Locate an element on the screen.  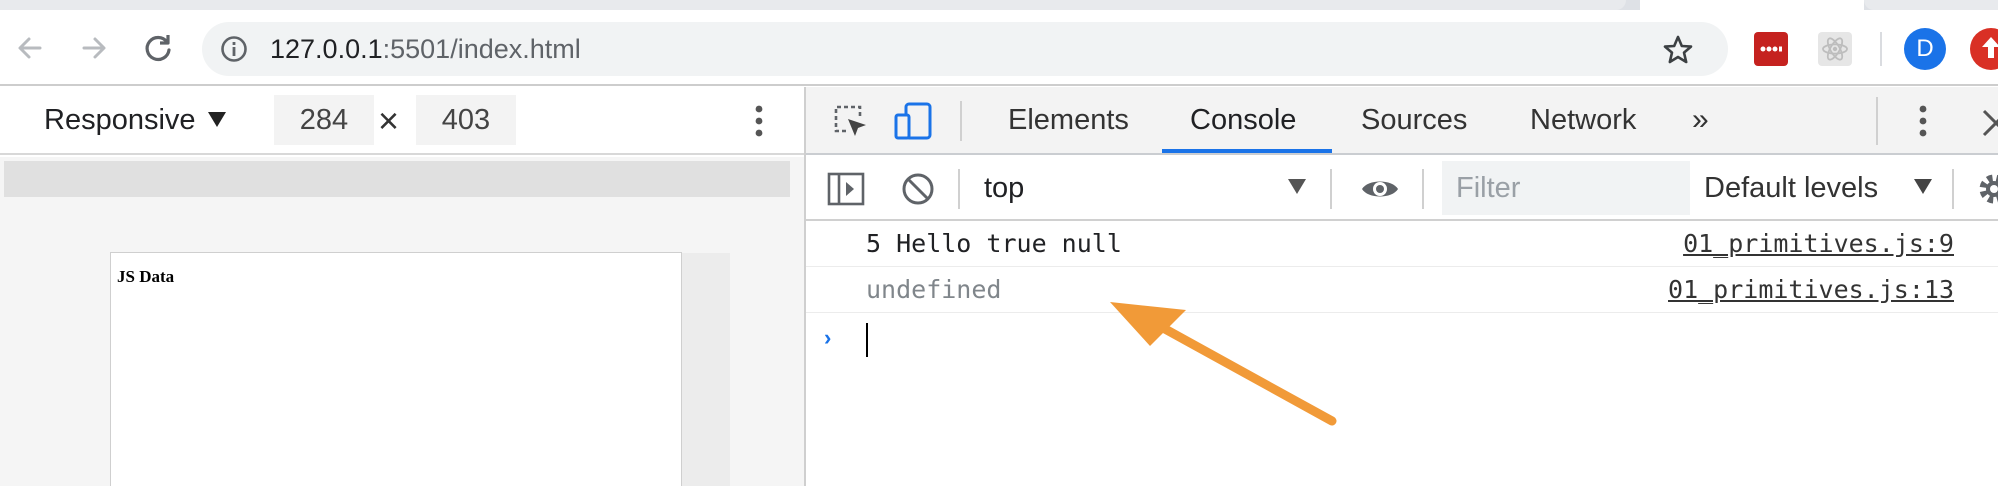
url-host: 127.0.0.1 is located at coordinates (326, 49).